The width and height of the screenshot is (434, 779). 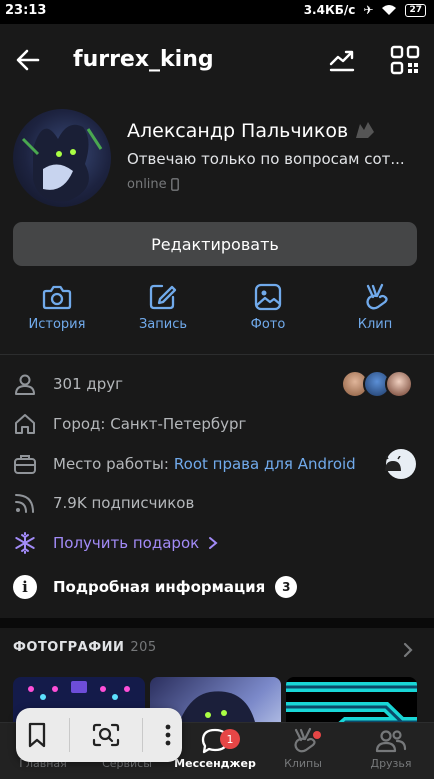 I want to click on snowflake-icon, so click(x=25, y=543).